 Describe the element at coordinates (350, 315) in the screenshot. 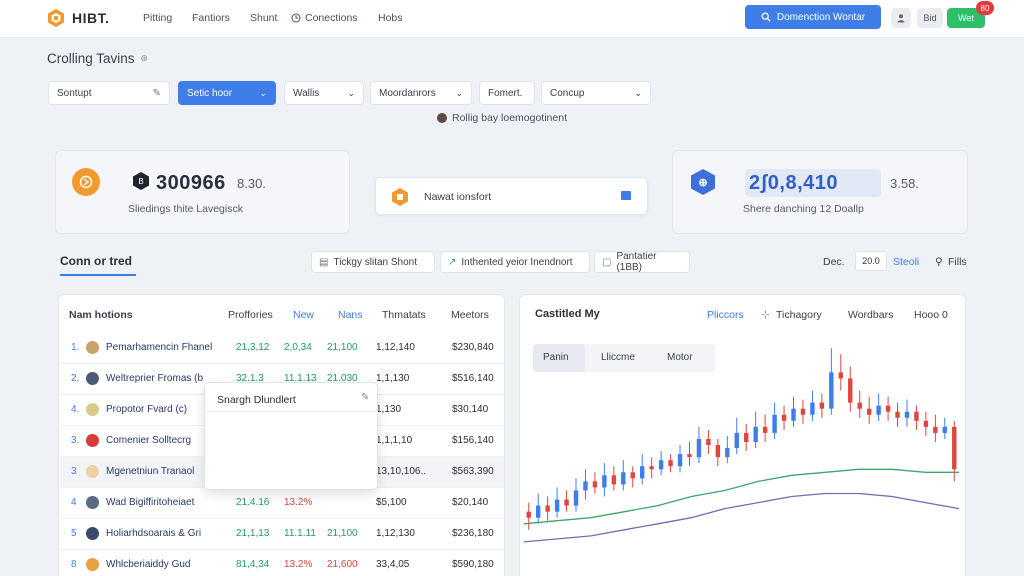

I see `table-header-nans: Nans` at that location.